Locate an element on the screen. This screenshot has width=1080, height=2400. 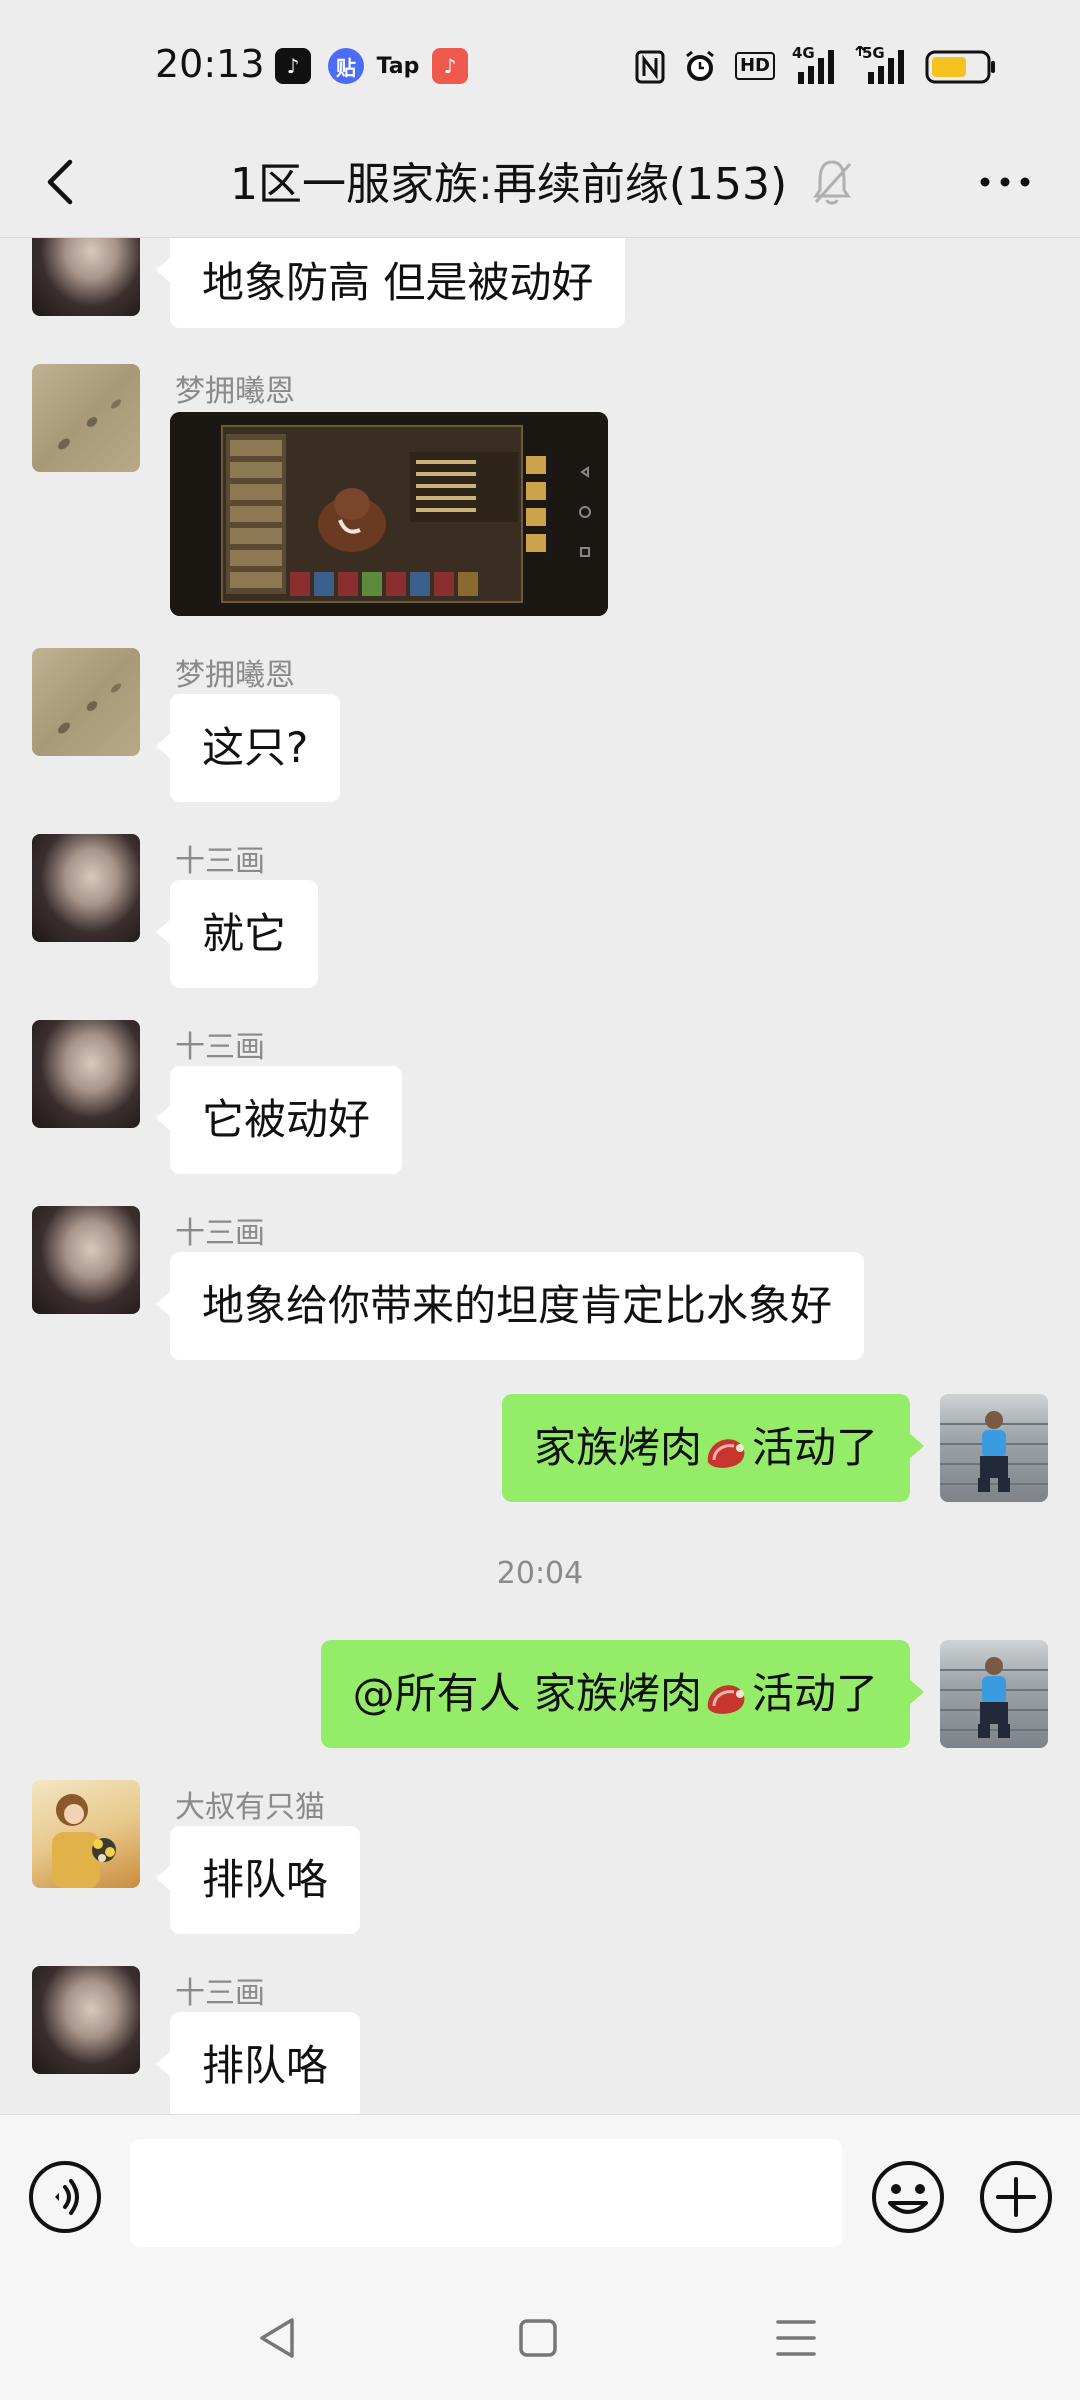
game-screenshot-image is located at coordinates (389, 514).